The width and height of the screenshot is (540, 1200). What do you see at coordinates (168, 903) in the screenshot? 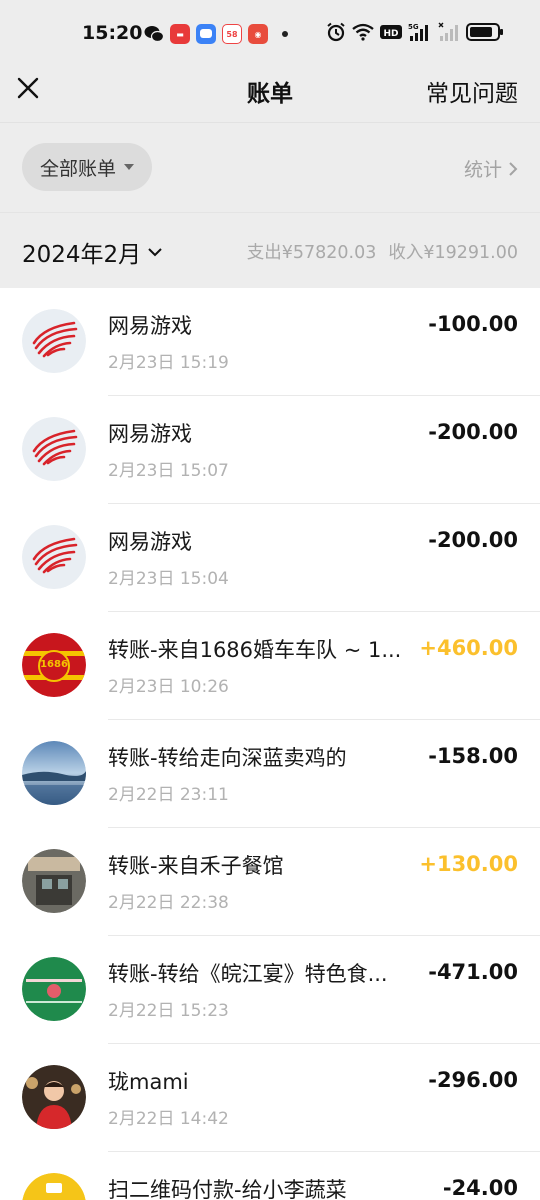
I see `bill-time: 2月22日 22:38` at bounding box center [168, 903].